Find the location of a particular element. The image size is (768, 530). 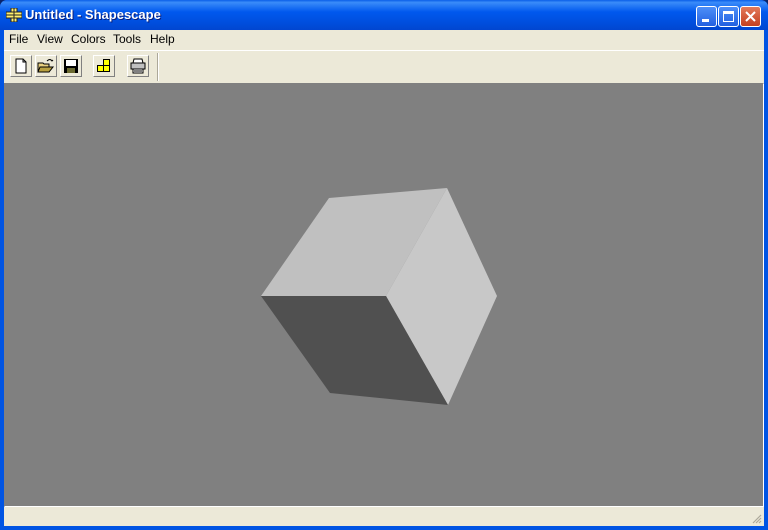

close-icon is located at coordinates (750, 16).